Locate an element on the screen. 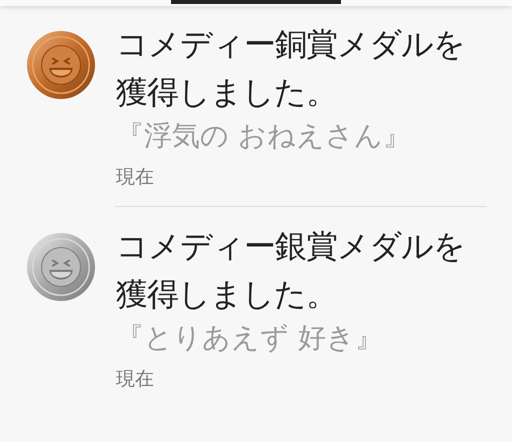 Image resolution: width=512 pixels, height=442 pixels. notification-message: コメディー銀賞メダルを獲得しました。 is located at coordinates (291, 270).